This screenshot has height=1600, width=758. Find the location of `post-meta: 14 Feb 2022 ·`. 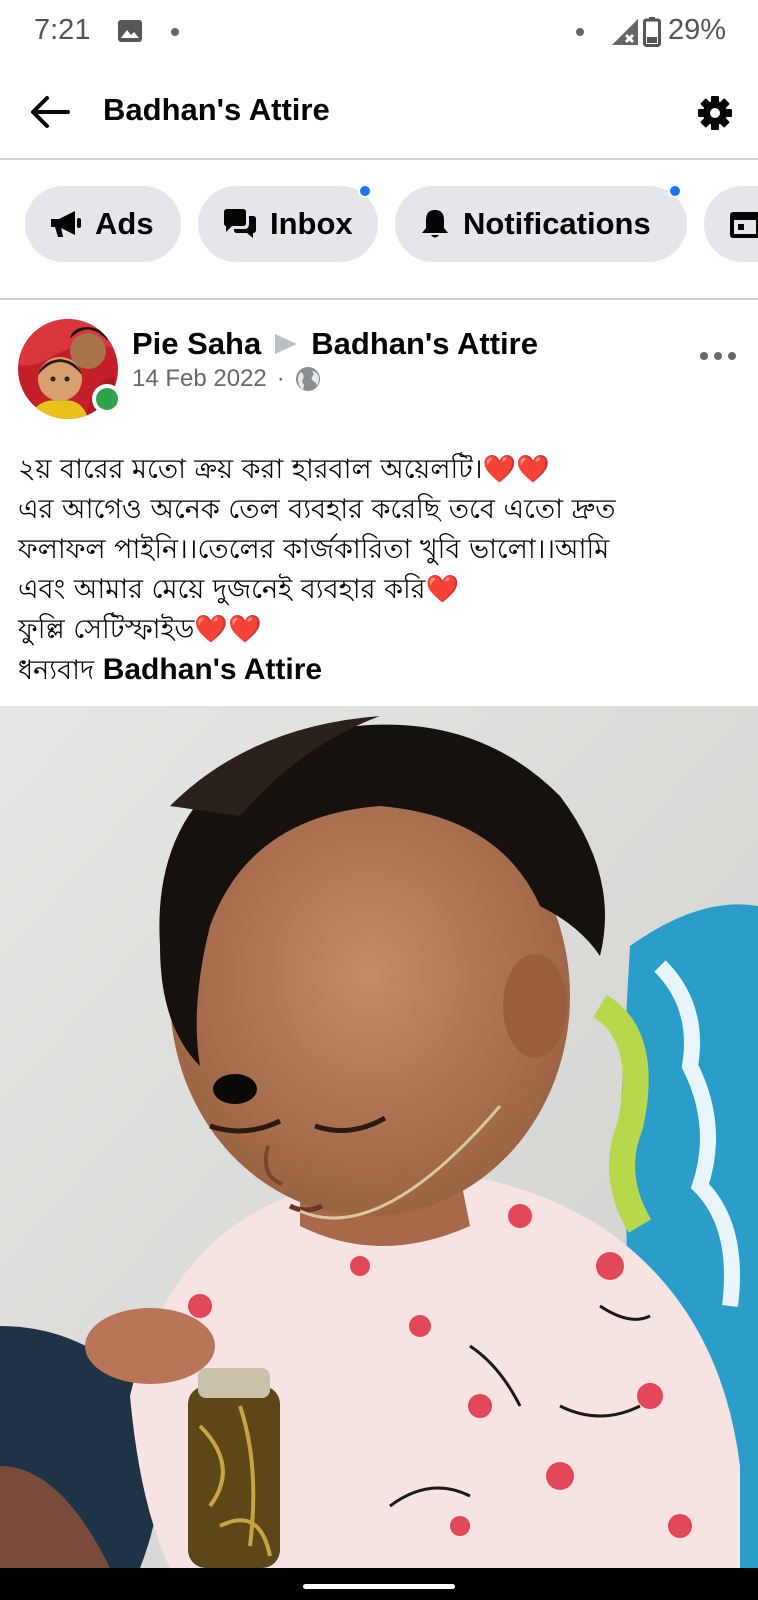

post-meta: 14 Feb 2022 · is located at coordinates (226, 379).